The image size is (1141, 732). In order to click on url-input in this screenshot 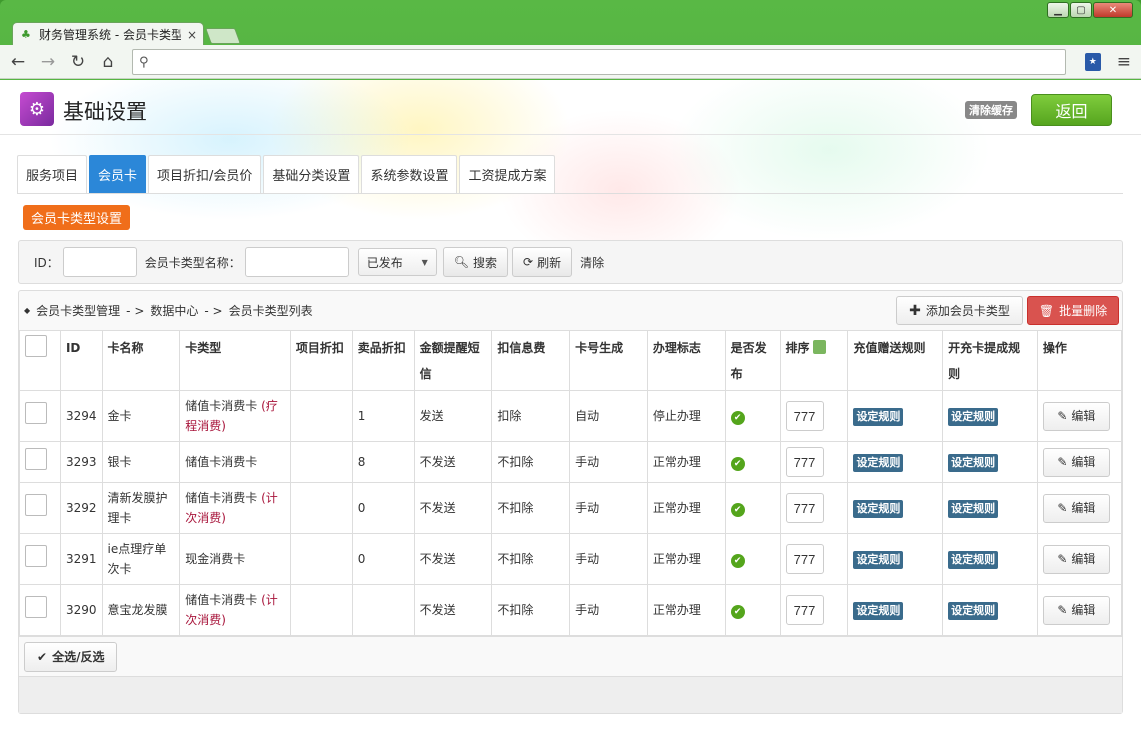, I will do `click(609, 62)`.